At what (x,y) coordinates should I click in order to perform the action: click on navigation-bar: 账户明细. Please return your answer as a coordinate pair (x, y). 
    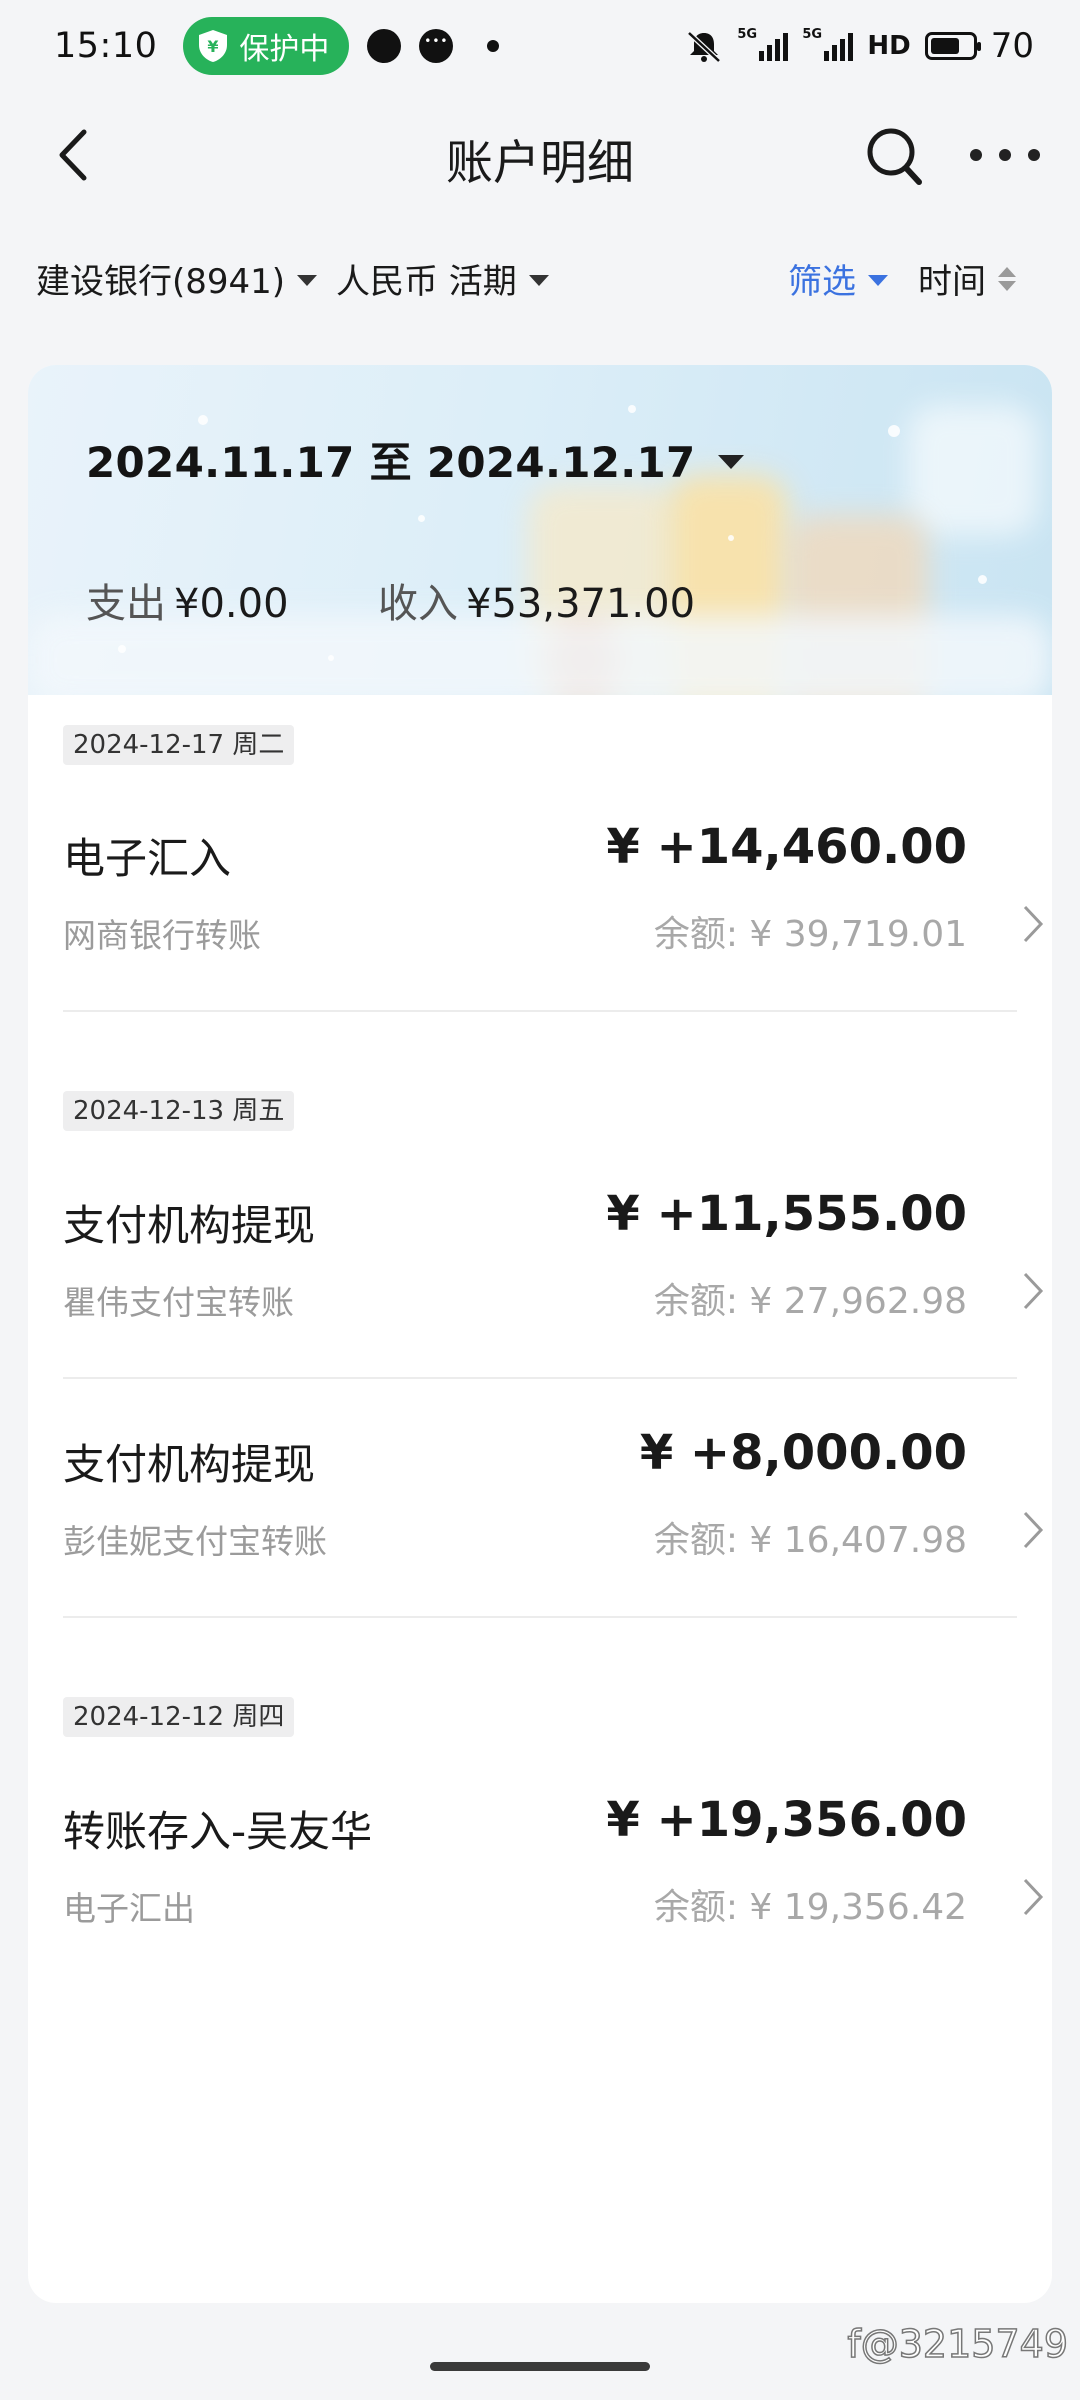
    Looking at the image, I should click on (540, 155).